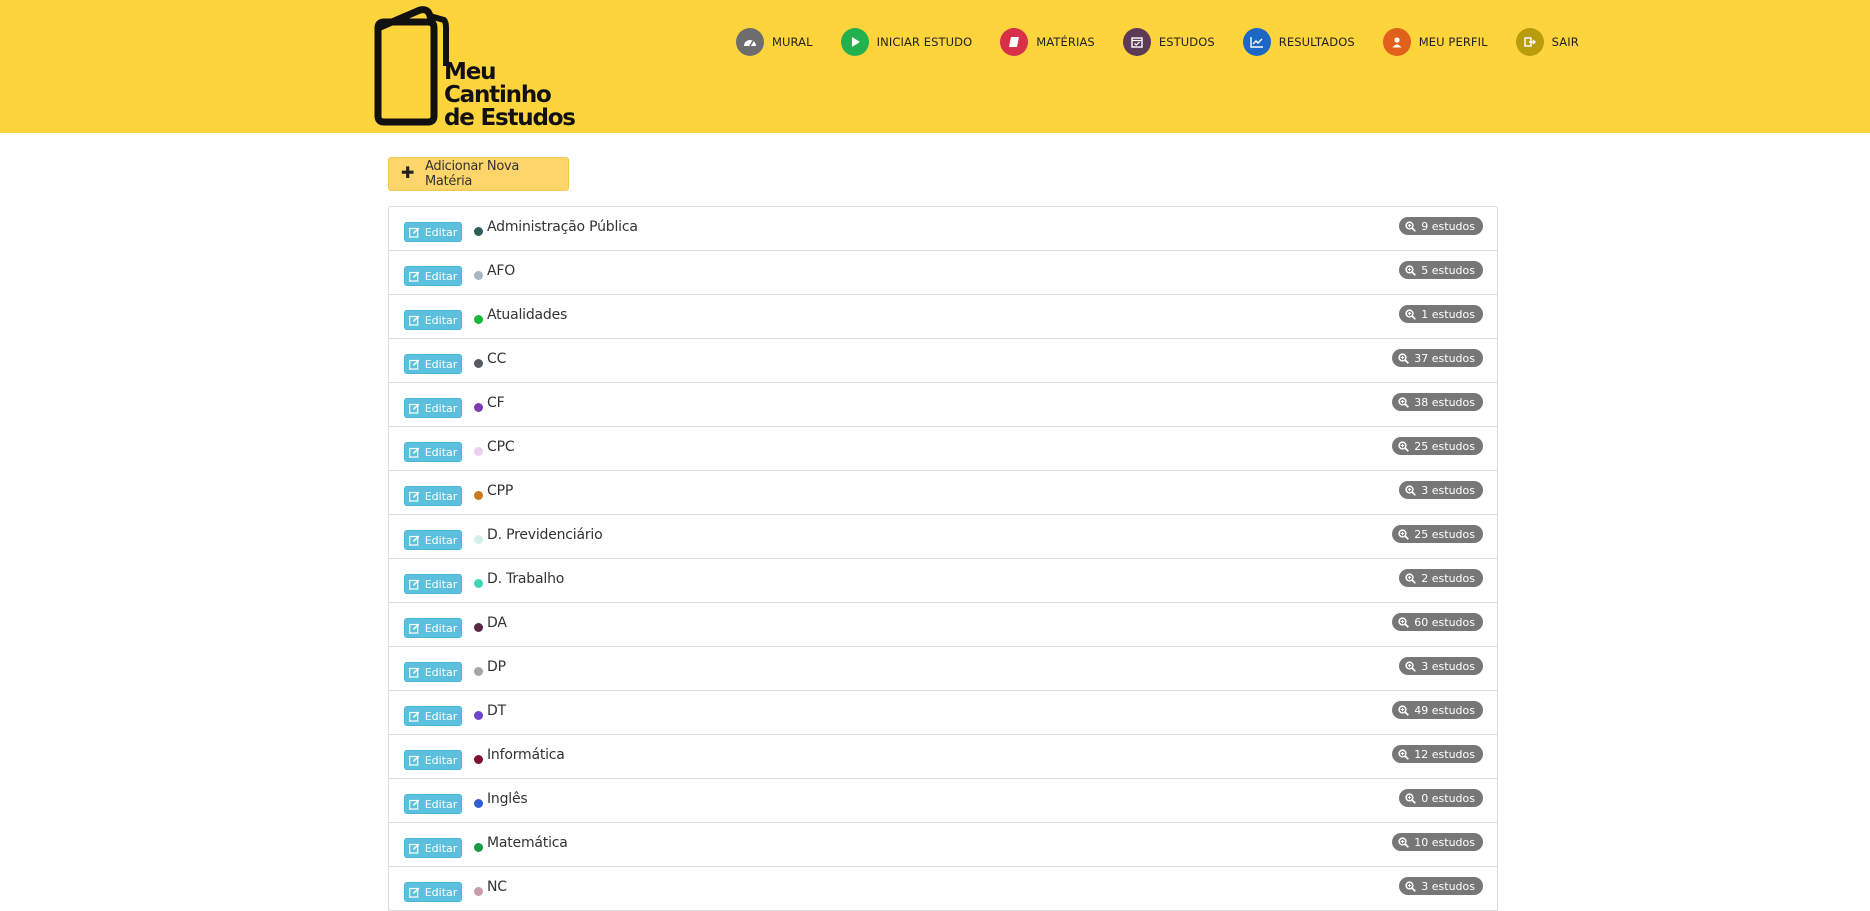 This screenshot has width=1870, height=911. What do you see at coordinates (943, 625) in the screenshot?
I see `subject-row: Editar DA 60 estudos` at bounding box center [943, 625].